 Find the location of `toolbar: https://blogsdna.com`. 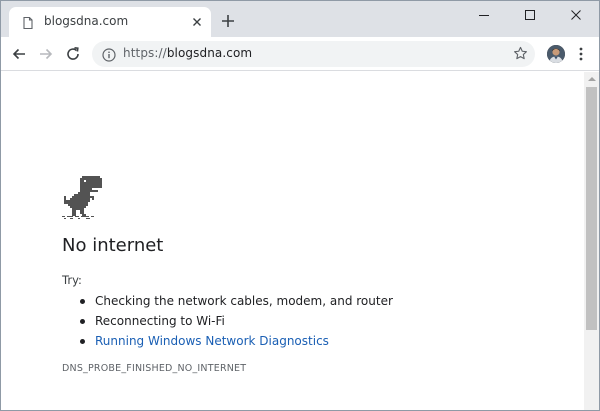

toolbar: https://blogsdna.com is located at coordinates (300, 54).